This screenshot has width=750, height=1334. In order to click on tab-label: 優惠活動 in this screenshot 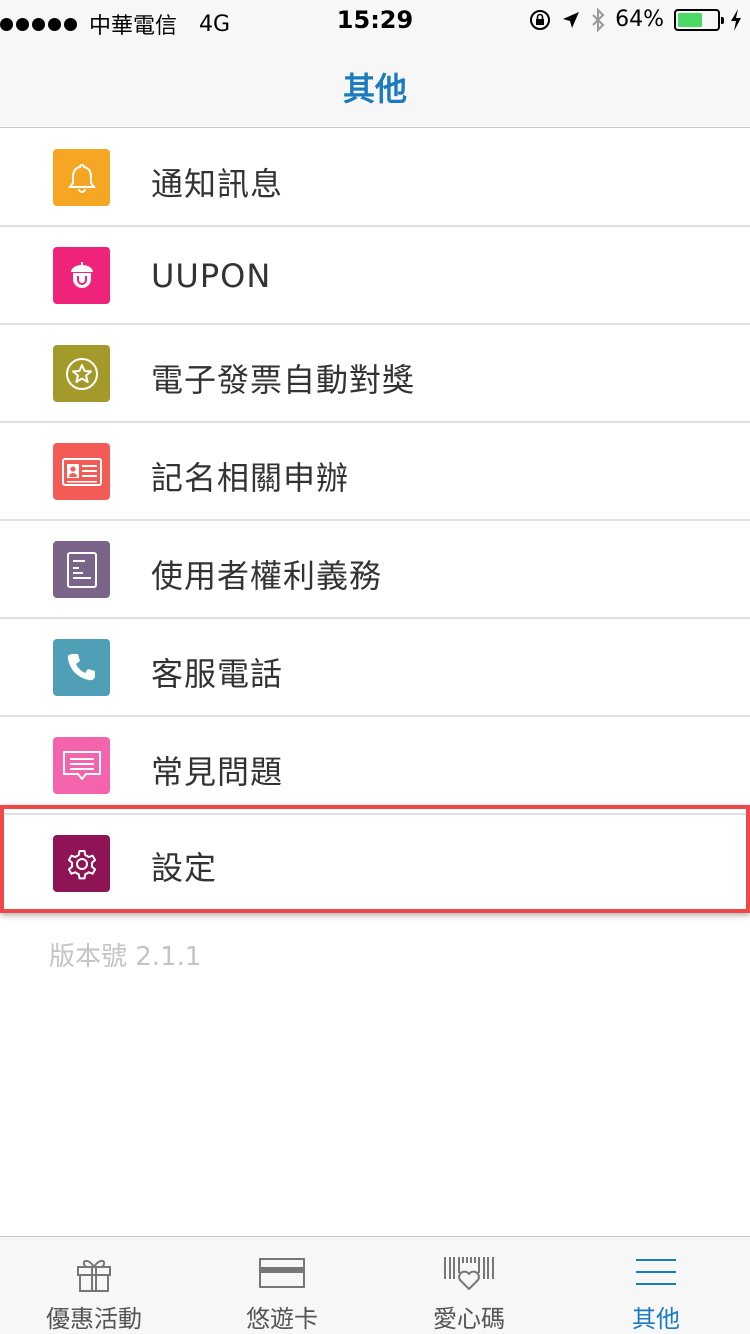, I will do `click(94, 1319)`.